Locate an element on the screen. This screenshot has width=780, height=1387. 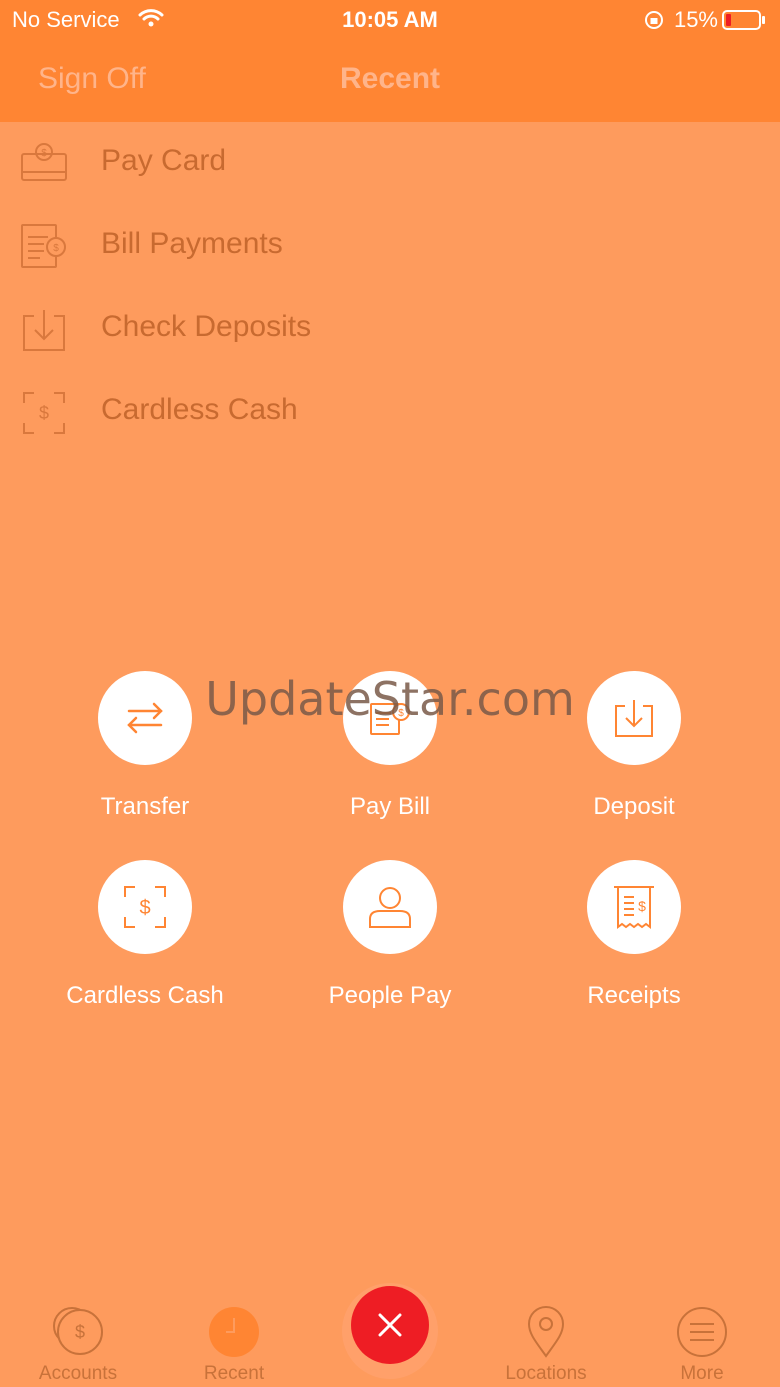
page-title: Recent is located at coordinates (390, 78).